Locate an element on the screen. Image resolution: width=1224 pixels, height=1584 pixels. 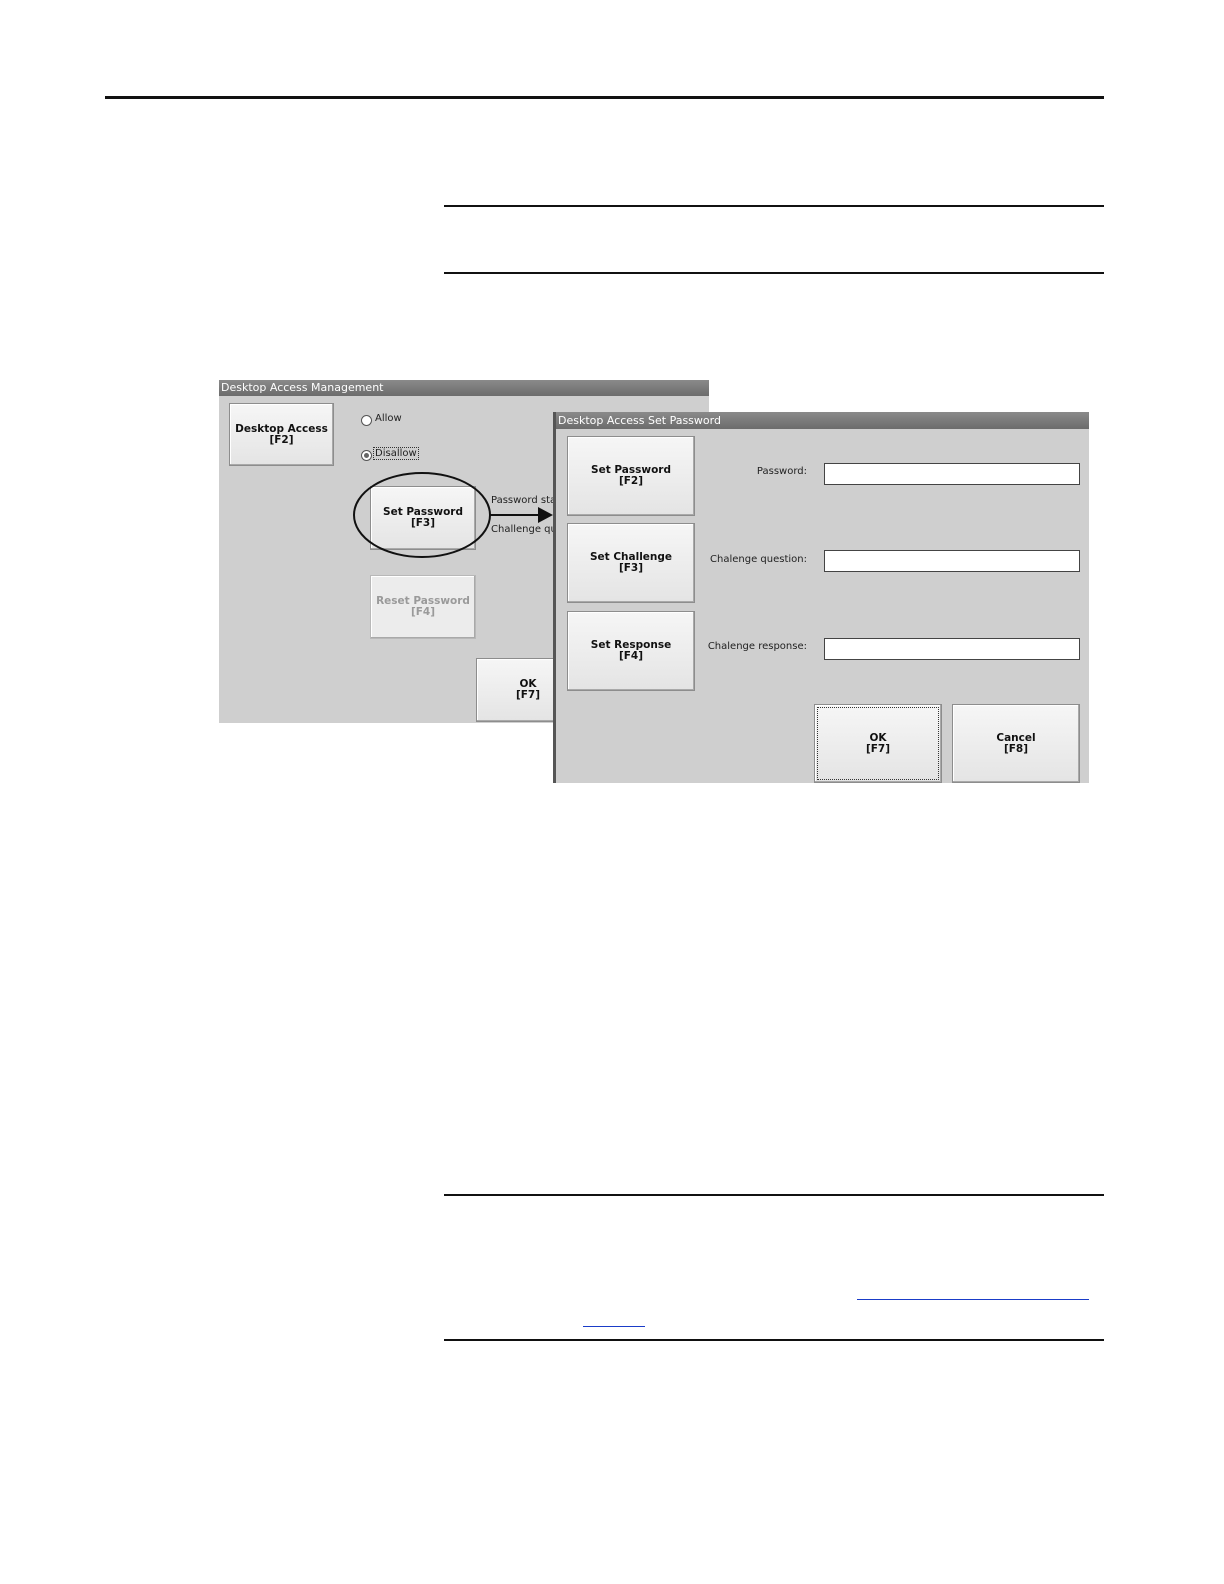
cancel-button: Cancel [F8] is located at coordinates (1016, 743).